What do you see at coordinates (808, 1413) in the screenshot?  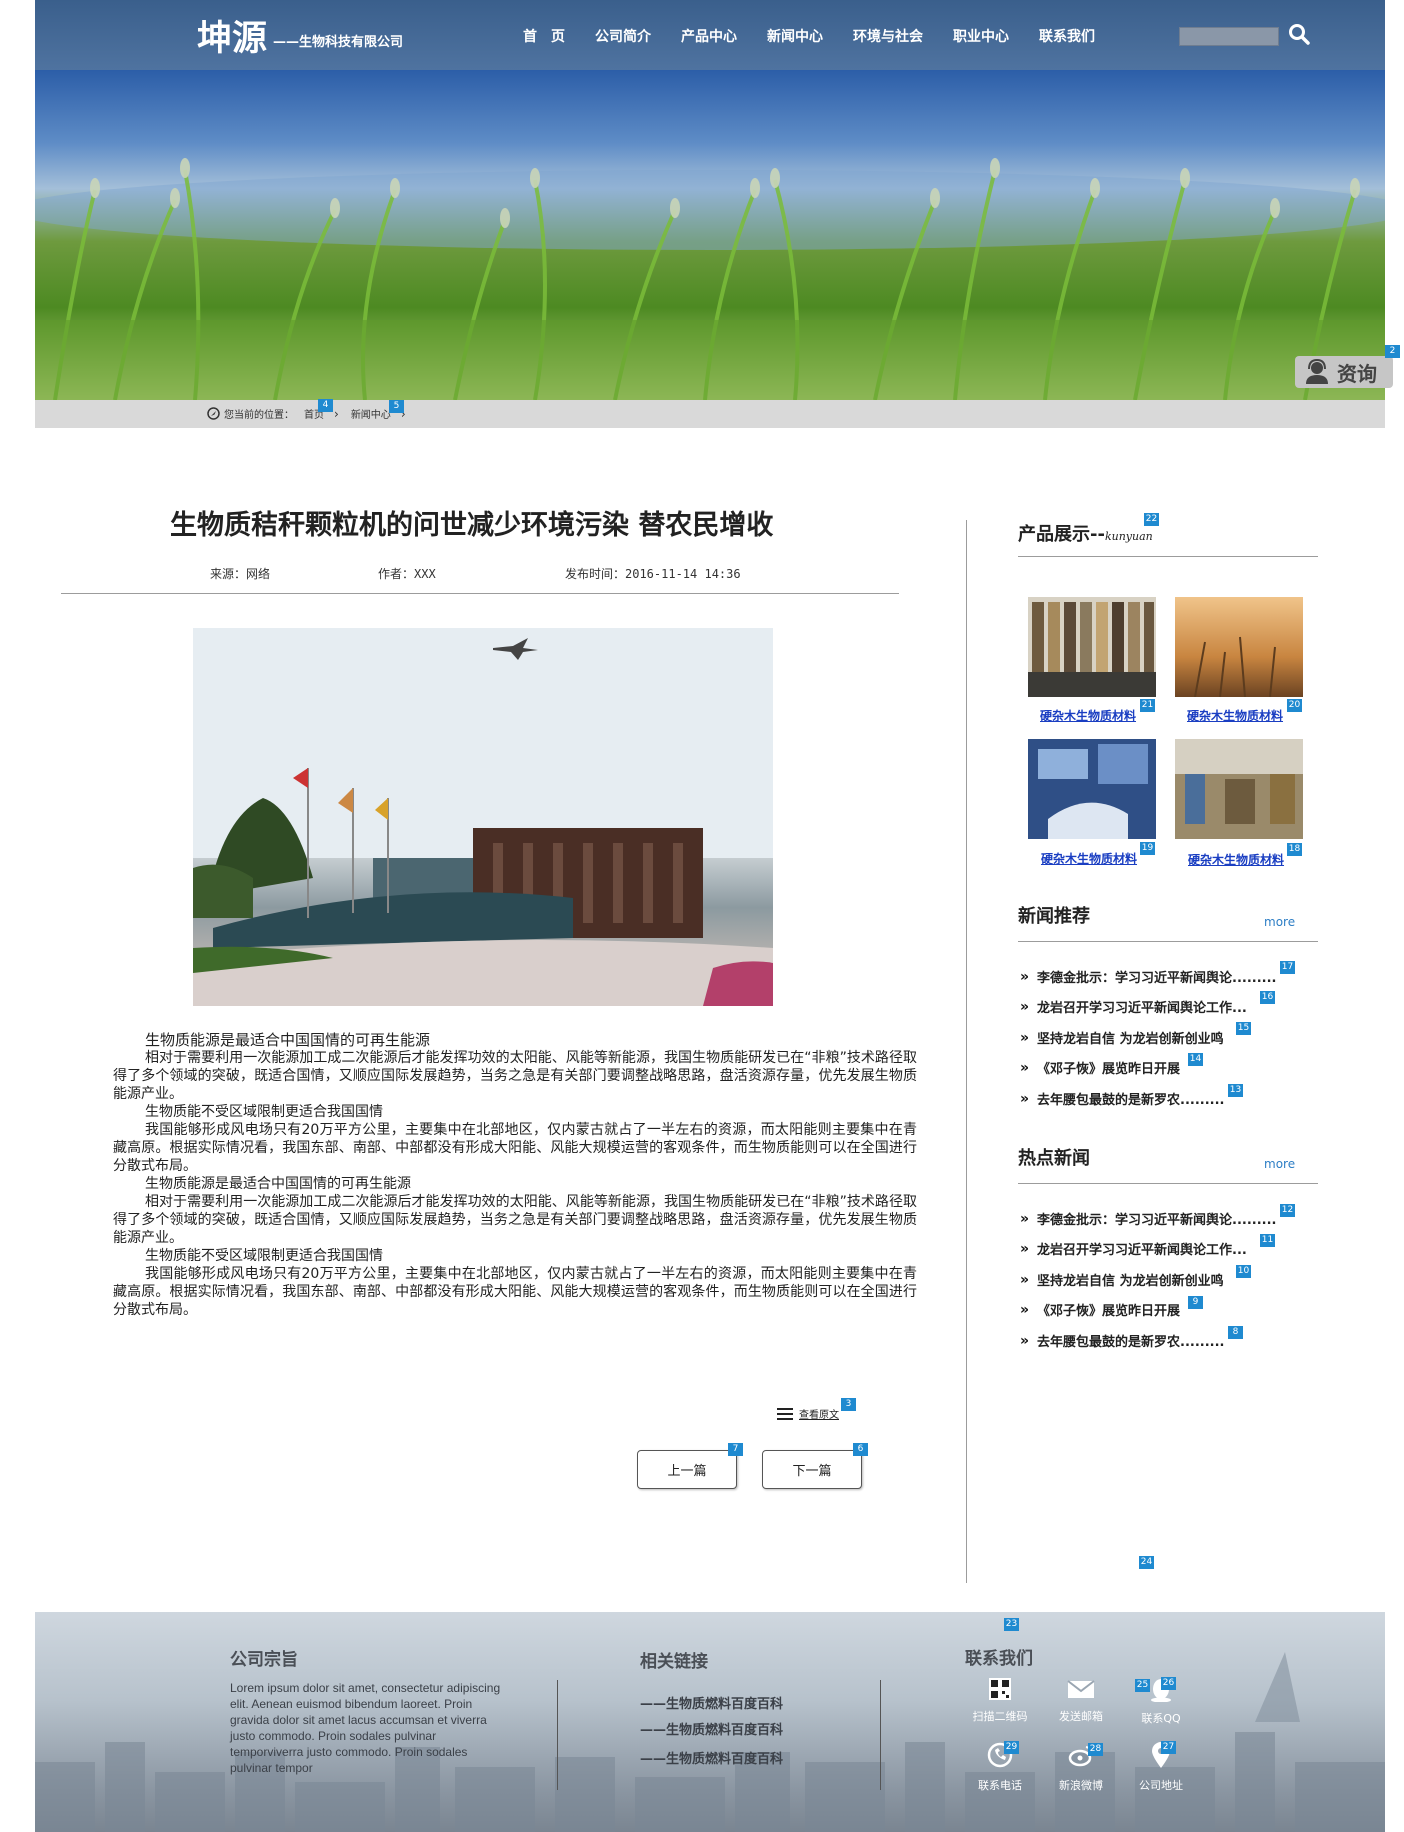 I see `view-original-link: 查看原文` at bounding box center [808, 1413].